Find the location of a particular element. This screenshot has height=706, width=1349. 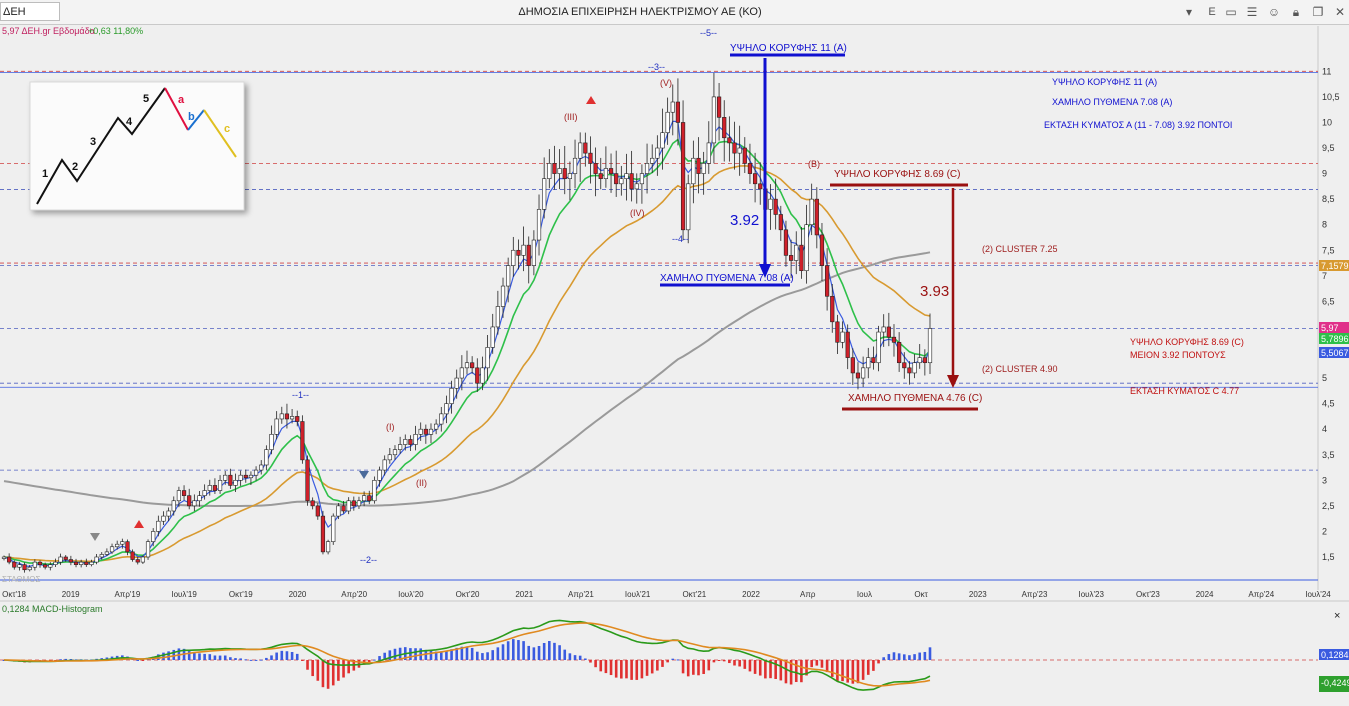

y-tick-label: 4,5 is located at coordinates (1328, 404).